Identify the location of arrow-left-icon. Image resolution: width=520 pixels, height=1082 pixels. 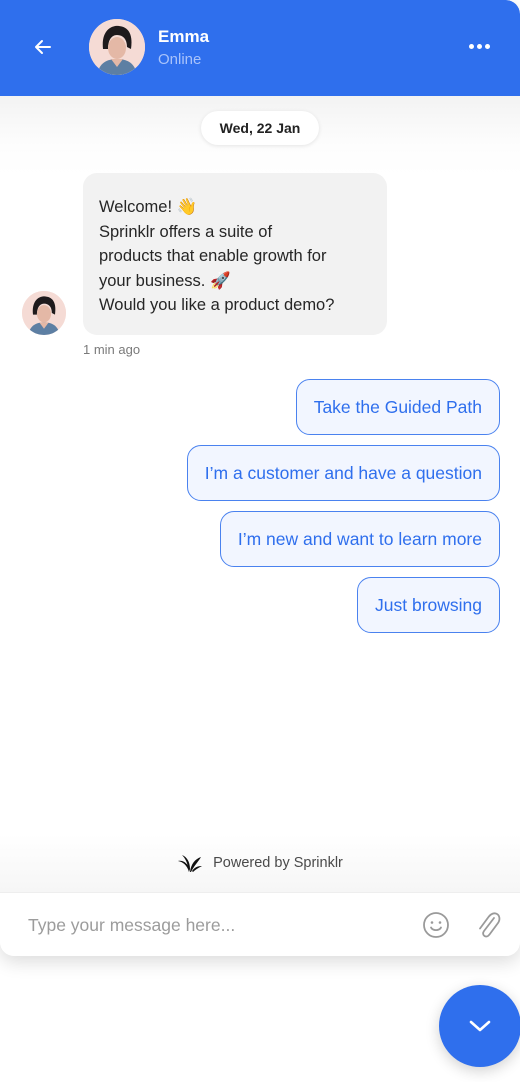
(43, 47).